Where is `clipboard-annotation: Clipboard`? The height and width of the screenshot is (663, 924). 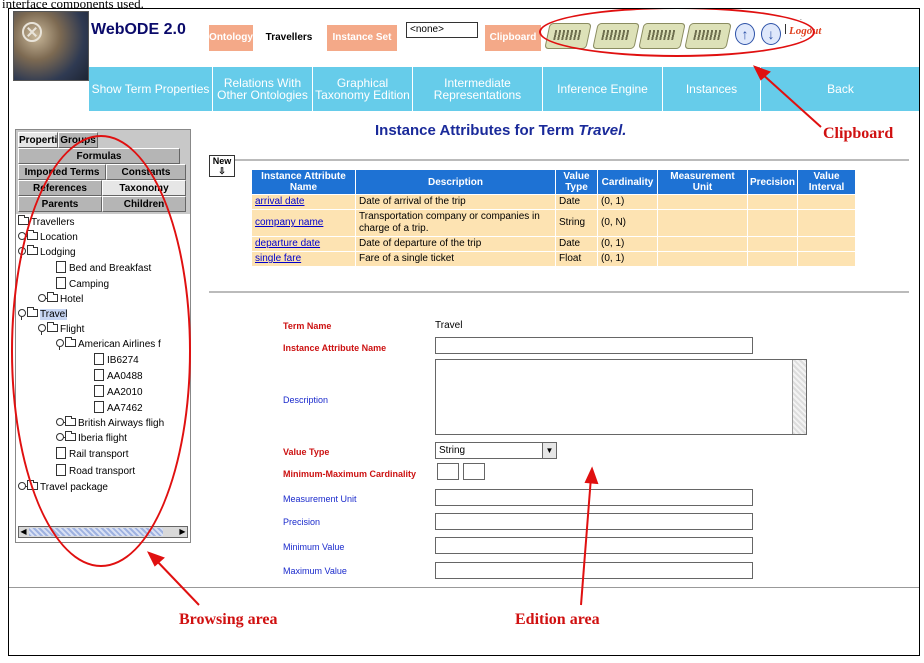 clipboard-annotation: Clipboard is located at coordinates (858, 133).